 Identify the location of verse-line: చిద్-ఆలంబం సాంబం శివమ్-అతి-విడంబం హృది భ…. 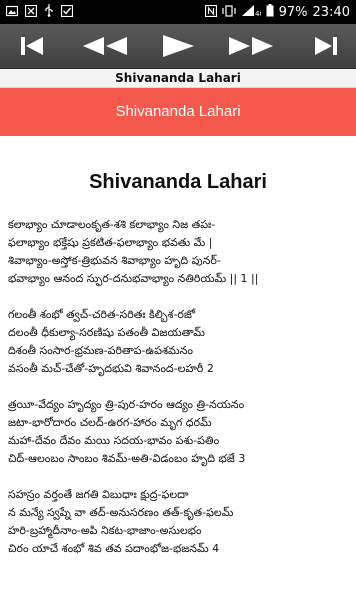
(127, 458).